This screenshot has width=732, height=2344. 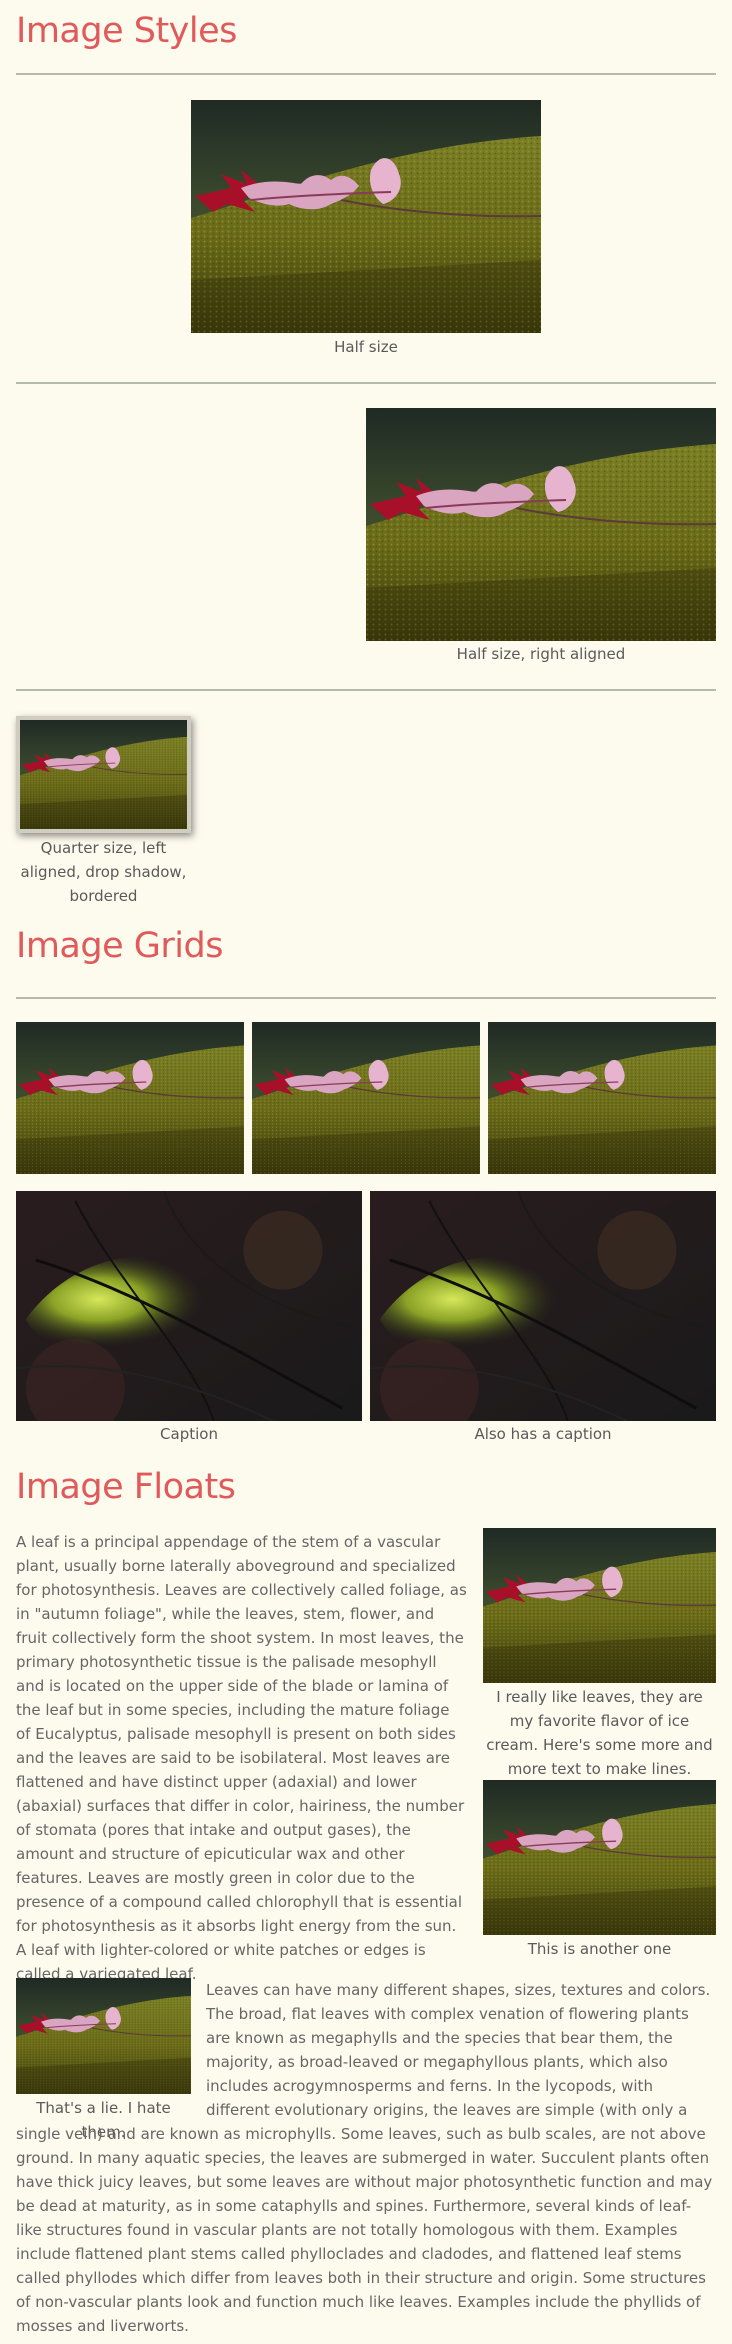 What do you see at coordinates (599, 1949) in the screenshot?
I see `float-caption-right-2: This is another one` at bounding box center [599, 1949].